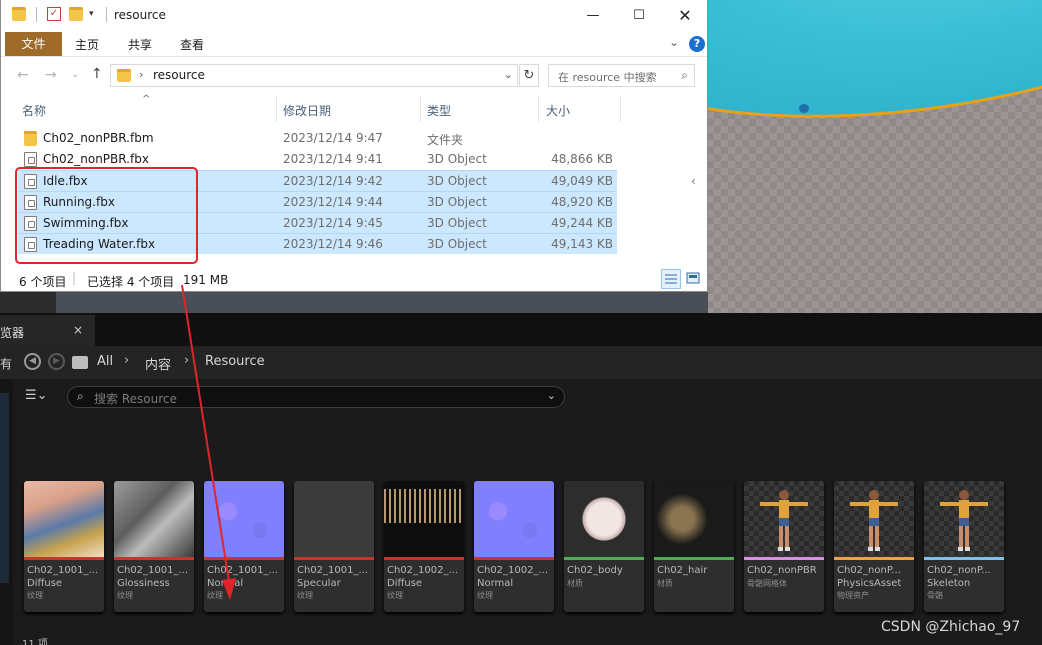  I want to click on back-icon: ←, so click(23, 75).